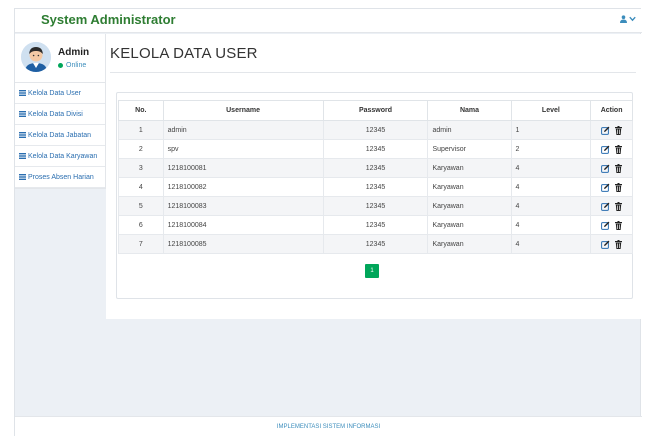 Image resolution: width=651 pixels, height=438 pixels. Describe the element at coordinates (373, 72) in the screenshot. I see `title-divider` at that location.